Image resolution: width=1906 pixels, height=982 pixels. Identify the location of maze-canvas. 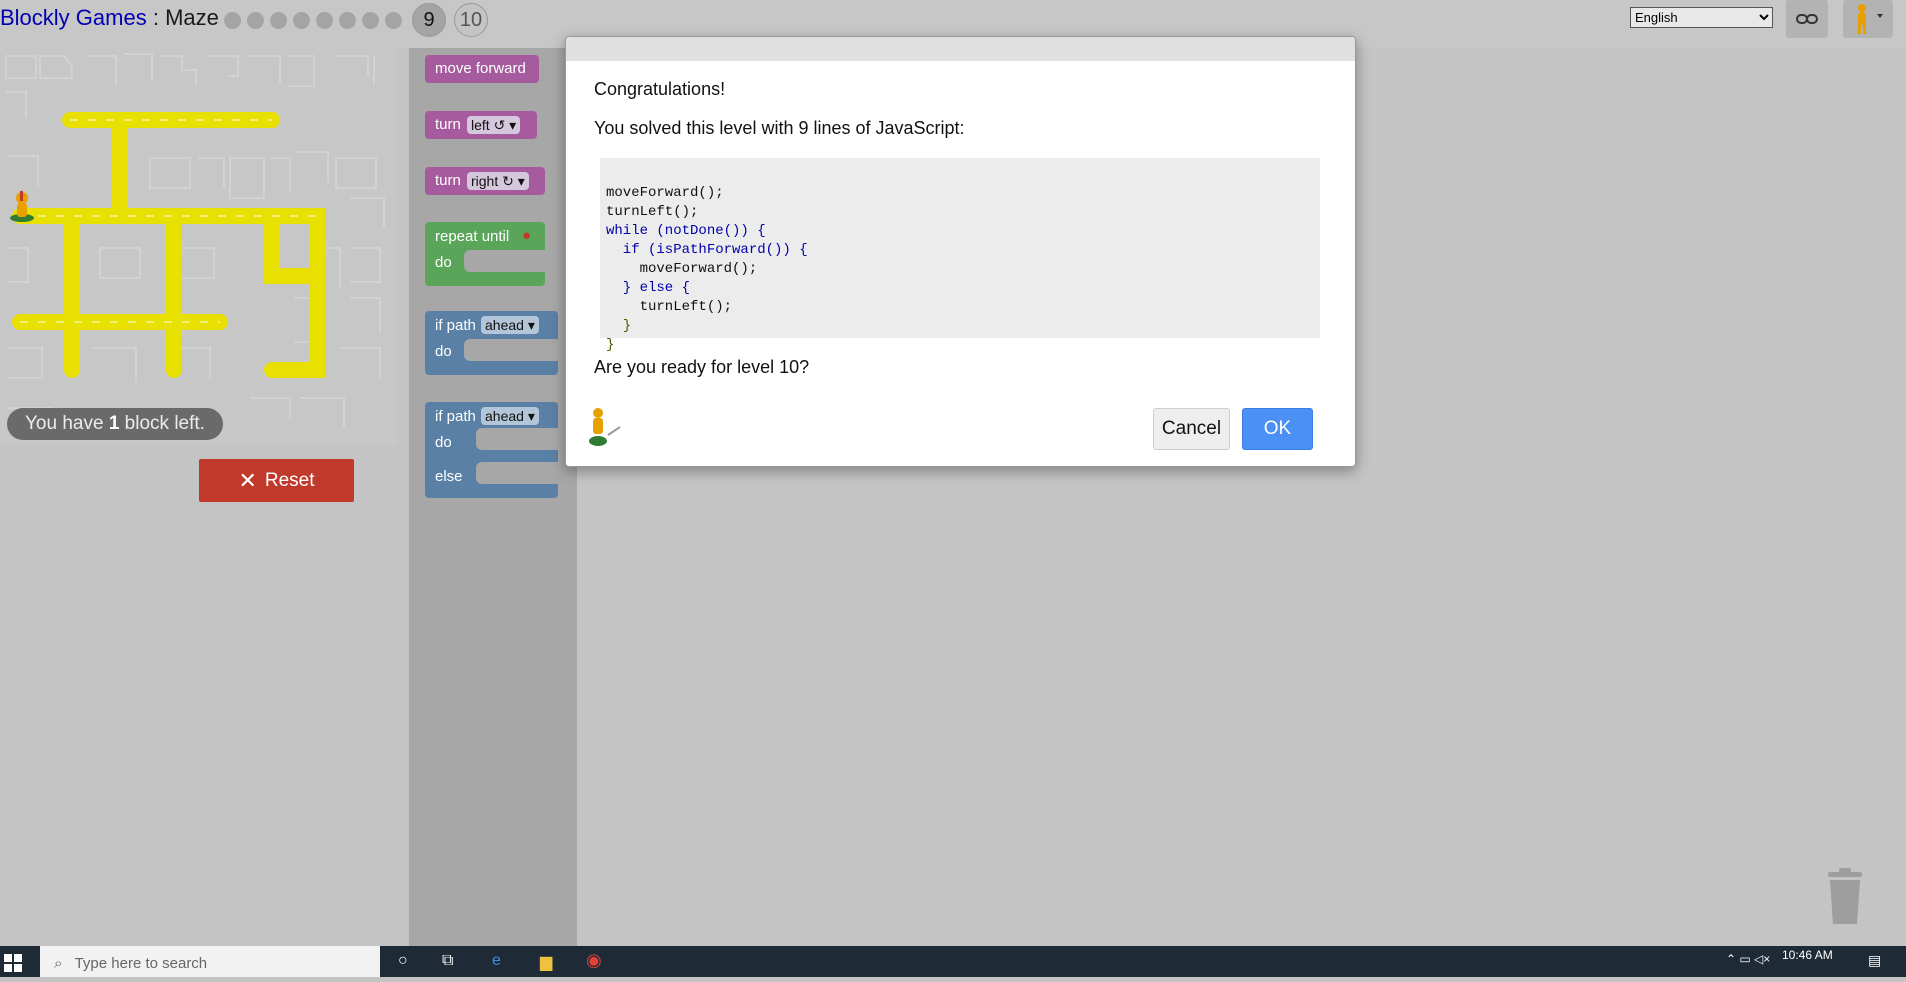
(198, 246).